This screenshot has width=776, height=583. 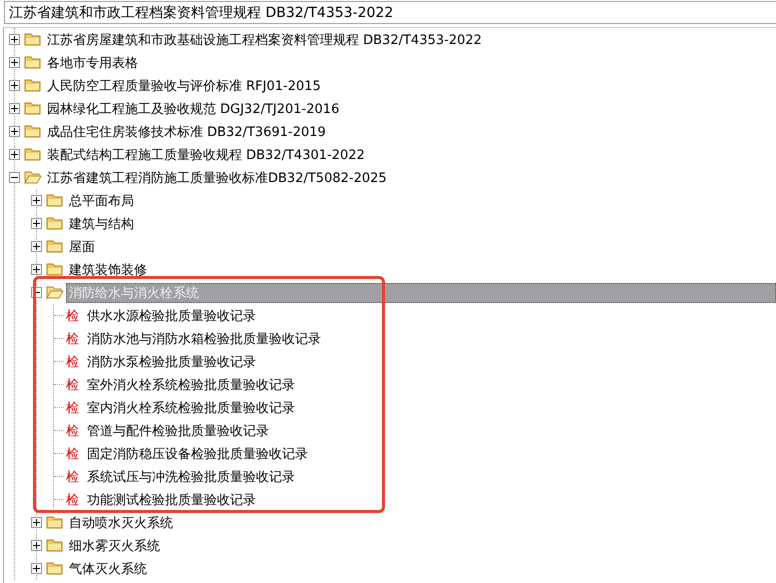 I want to click on path-field: 江苏省建筑和市政工程档案资料管理规程 DB32/T4353-2022, so click(x=390, y=12).